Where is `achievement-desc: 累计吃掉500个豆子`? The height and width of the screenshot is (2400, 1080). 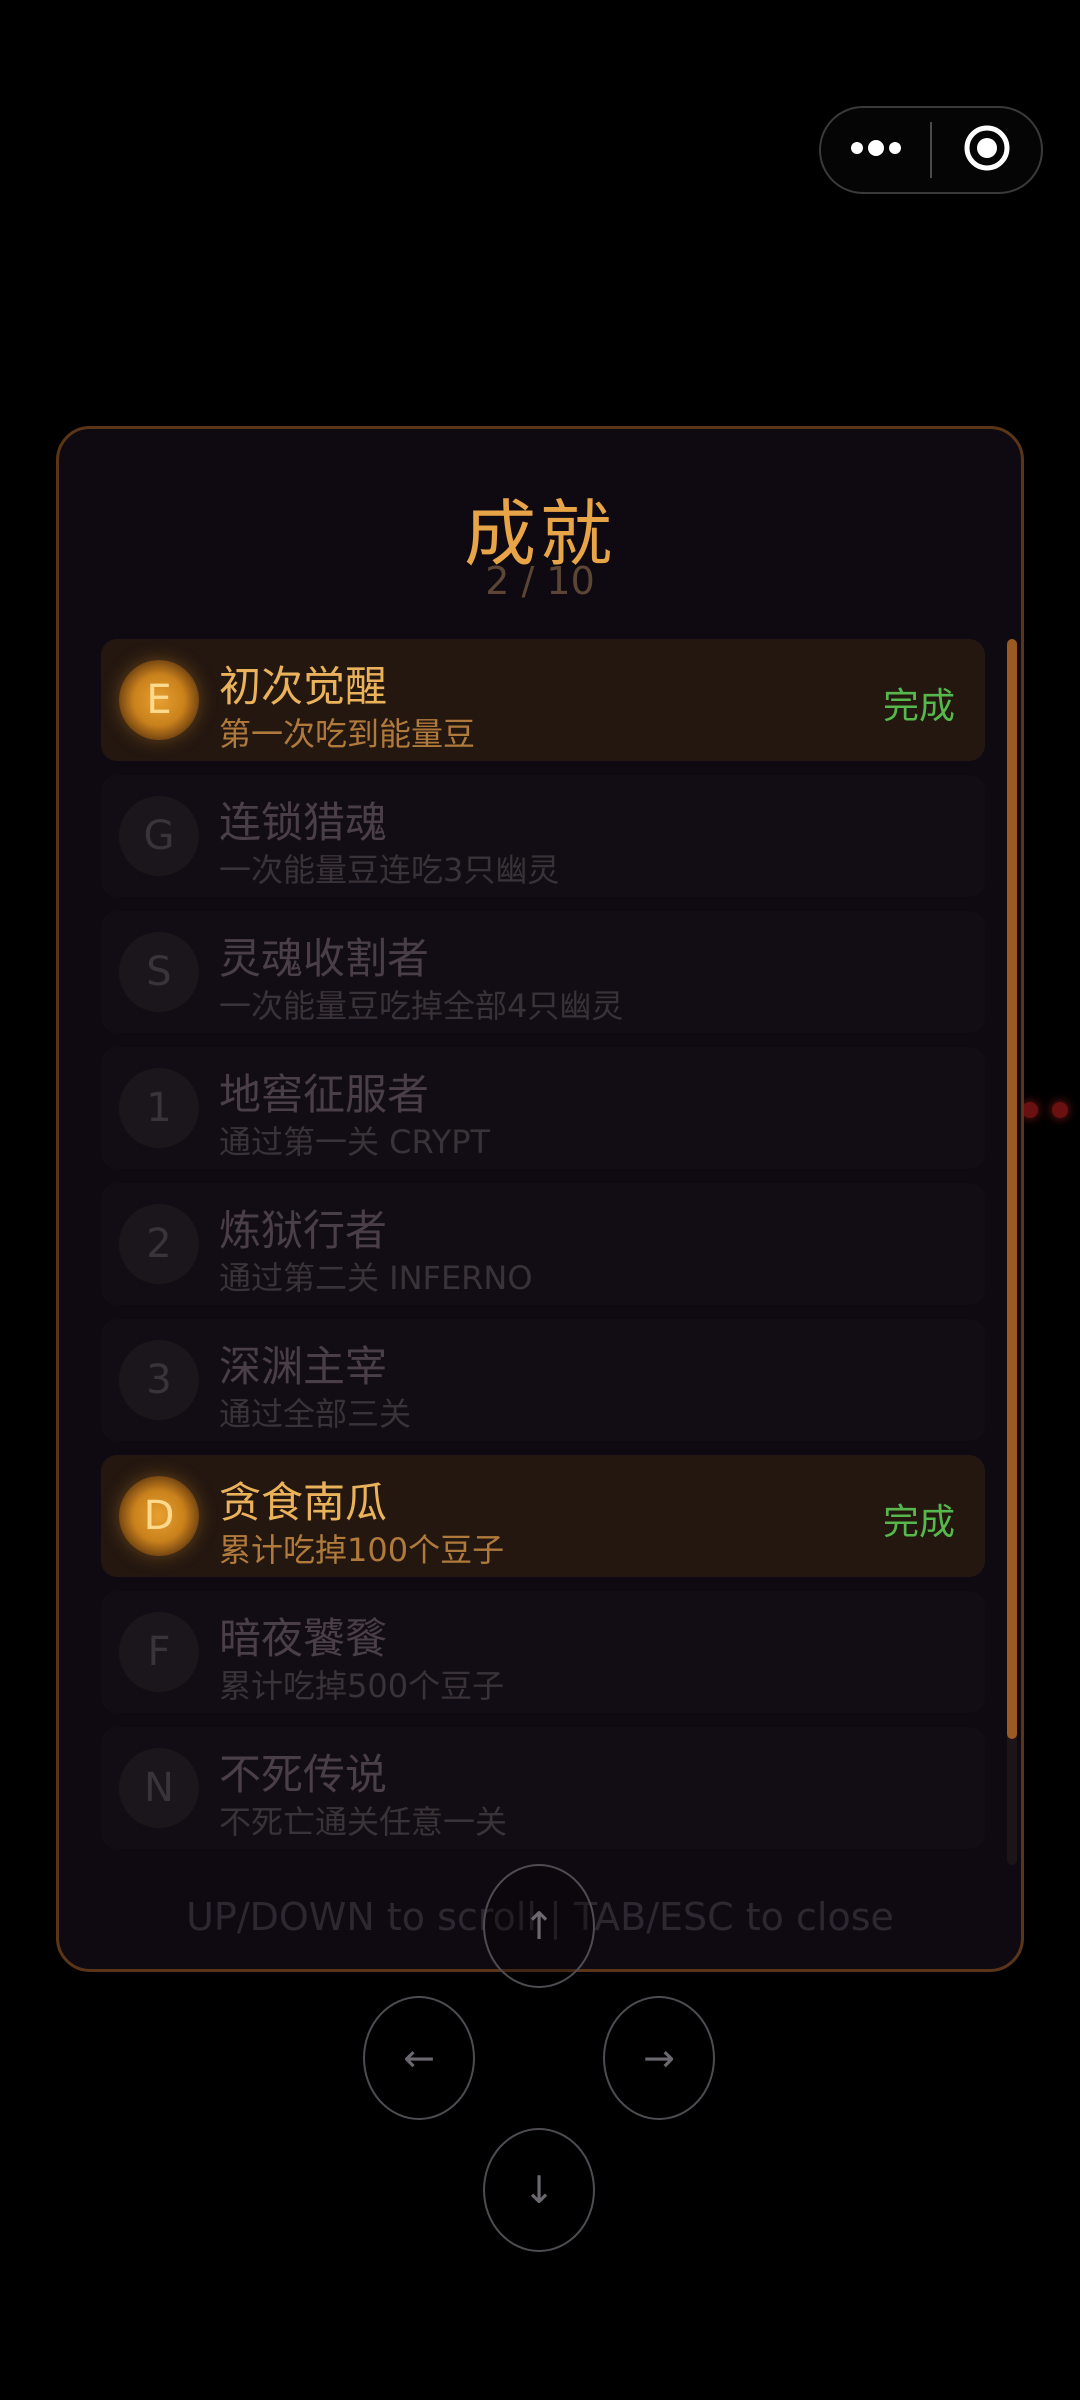 achievement-desc: 累计吃掉500个豆子 is located at coordinates (362, 1686).